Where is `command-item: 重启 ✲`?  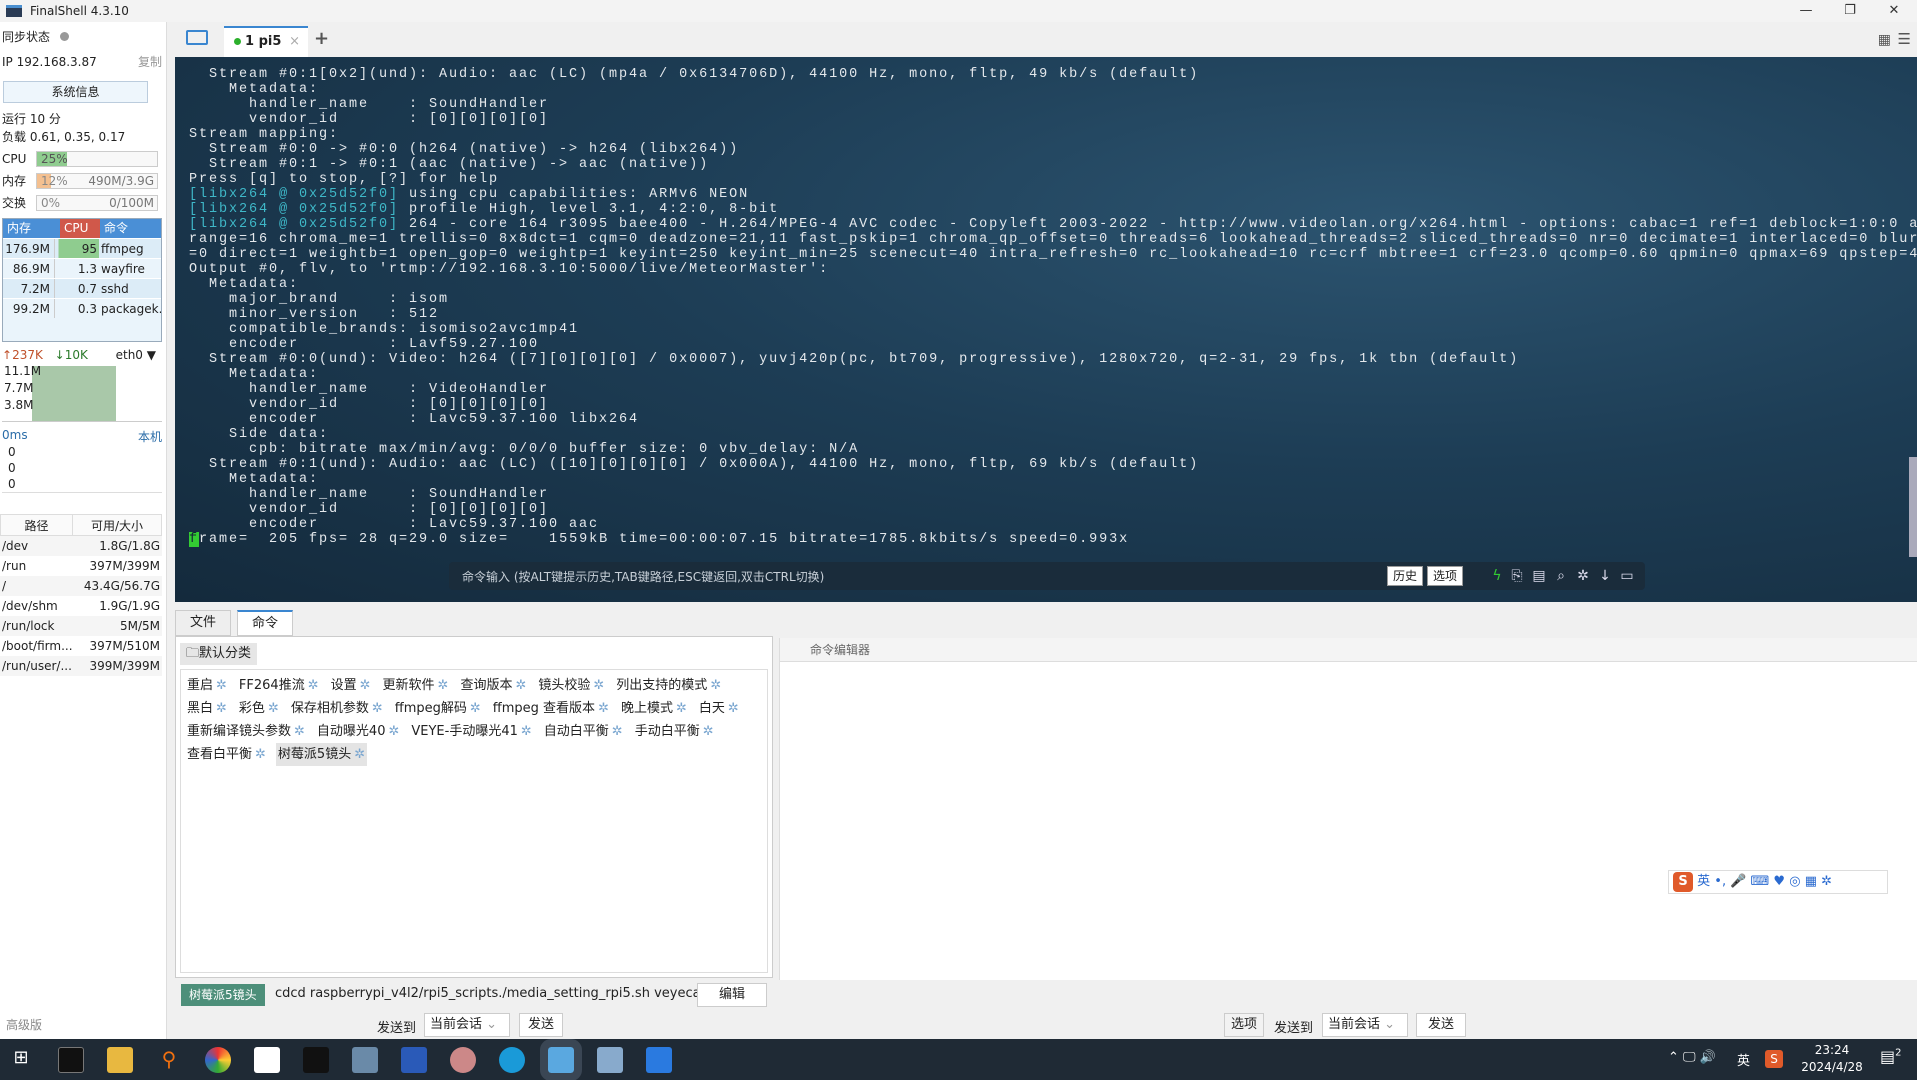 command-item: 重启 ✲ is located at coordinates (207, 685).